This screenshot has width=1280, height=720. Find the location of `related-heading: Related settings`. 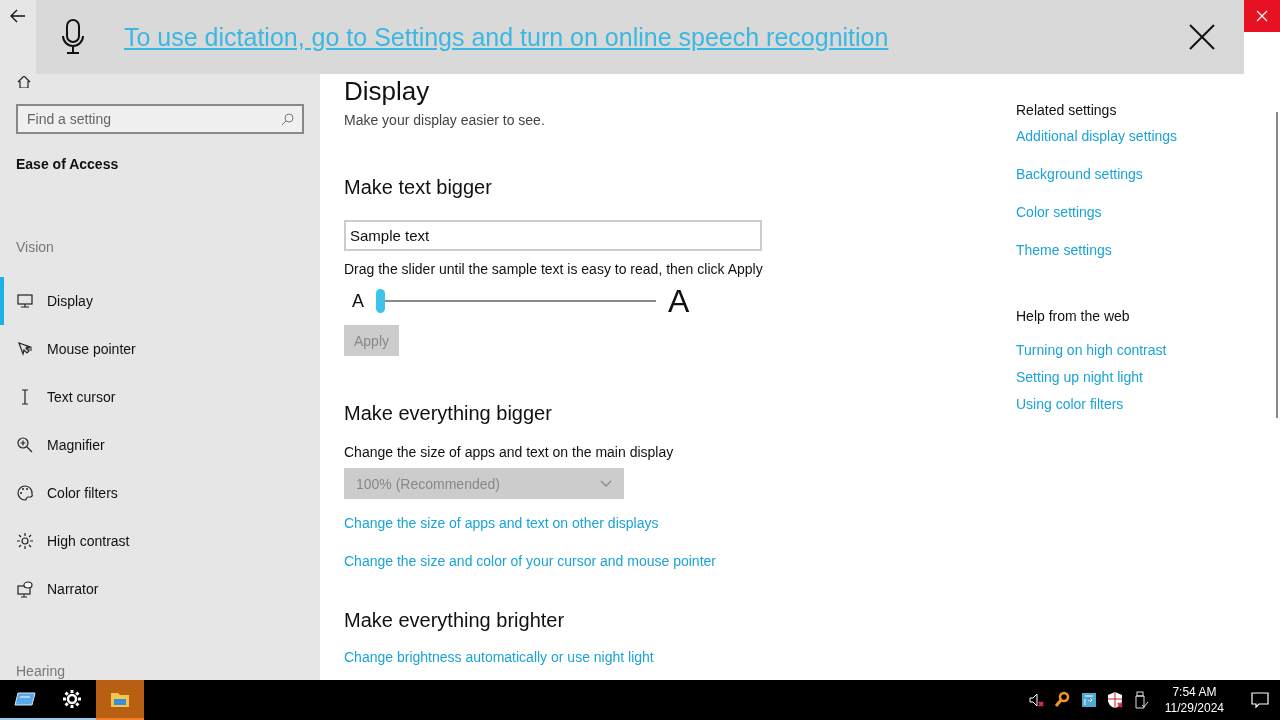

related-heading: Related settings is located at coordinates (1067, 110).